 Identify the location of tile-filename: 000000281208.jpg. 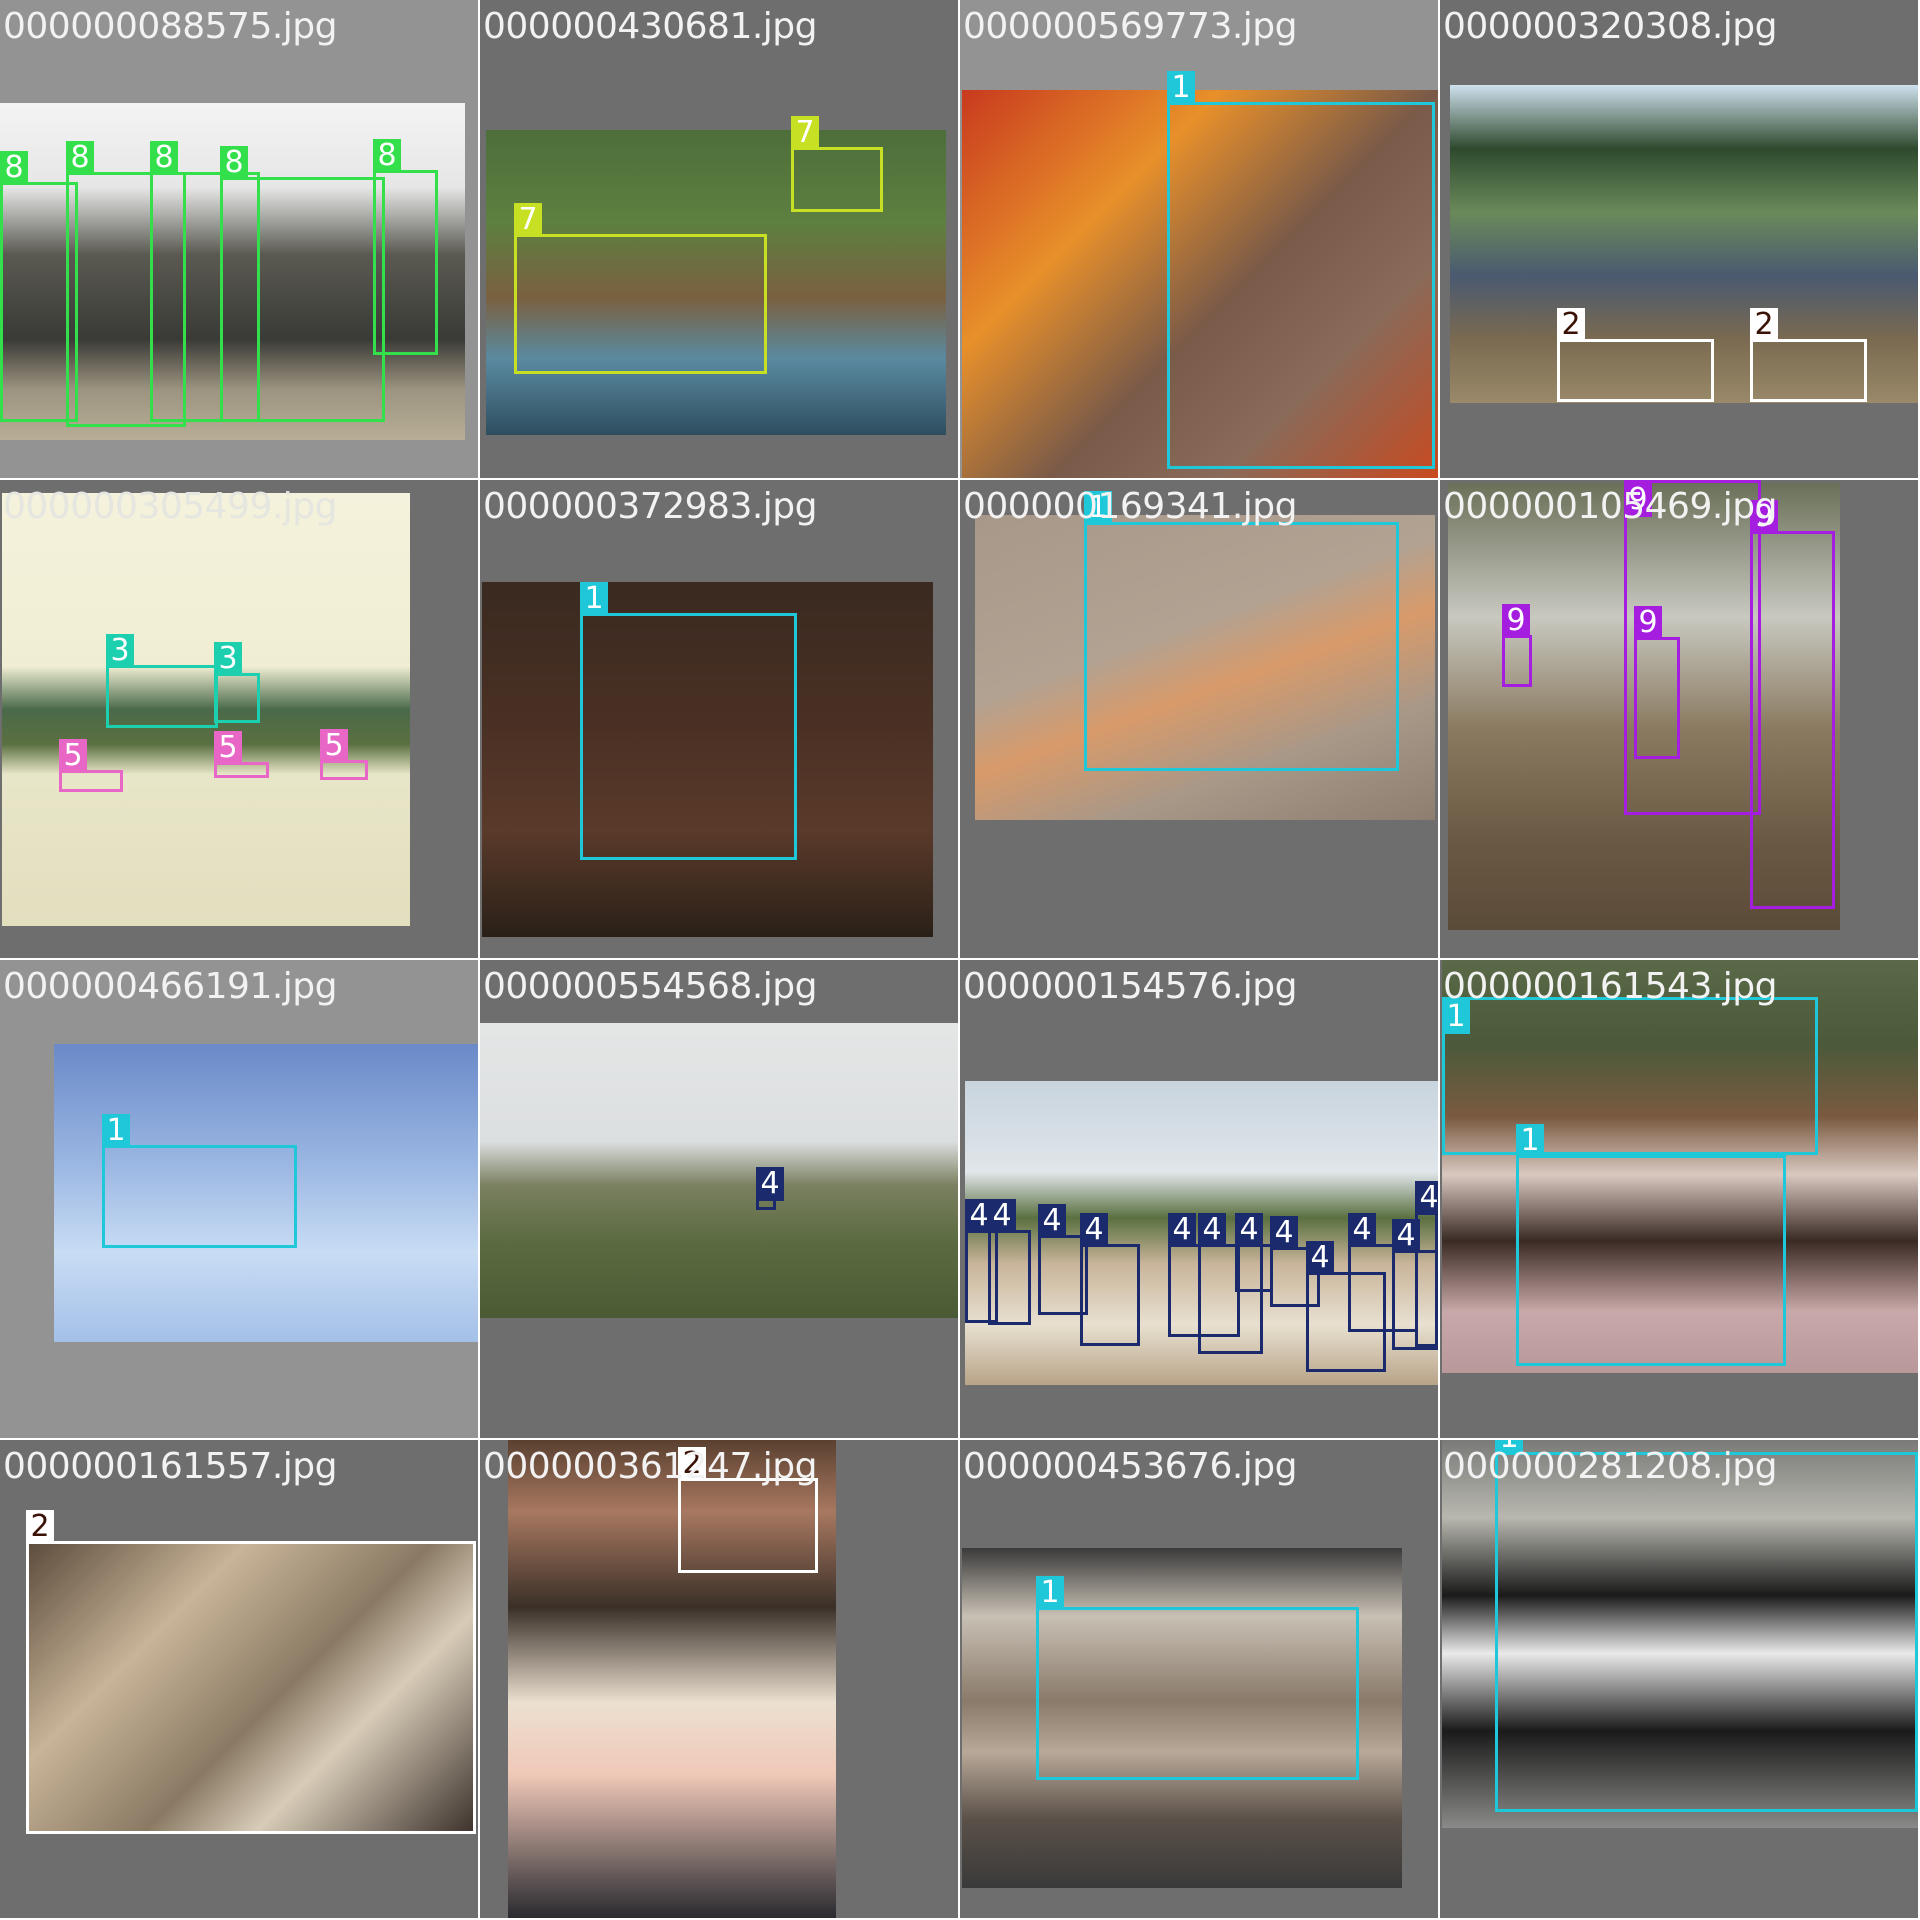
(1610, 1466).